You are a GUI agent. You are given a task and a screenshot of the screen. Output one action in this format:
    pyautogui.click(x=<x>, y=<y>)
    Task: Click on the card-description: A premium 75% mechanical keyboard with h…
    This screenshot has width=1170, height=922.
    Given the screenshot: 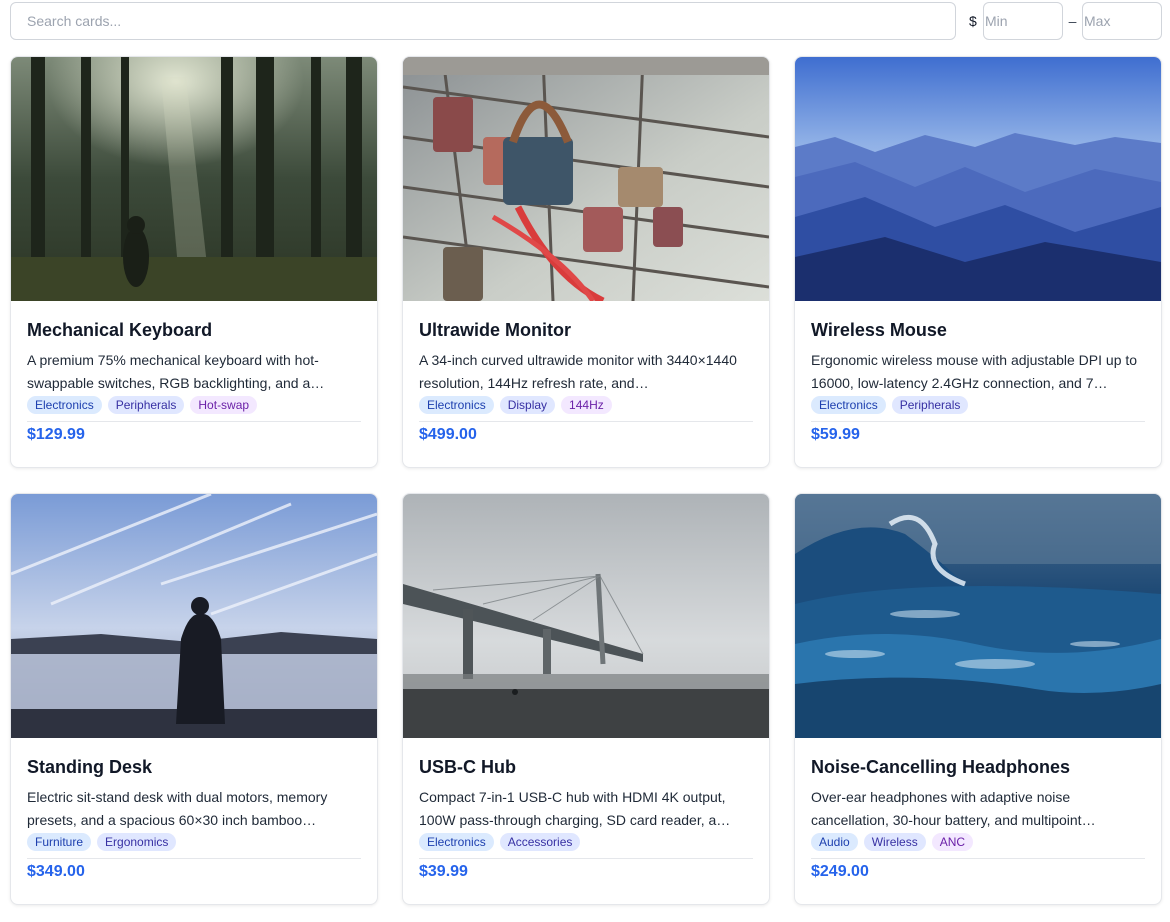 What is the action you would take?
    pyautogui.click(x=176, y=371)
    